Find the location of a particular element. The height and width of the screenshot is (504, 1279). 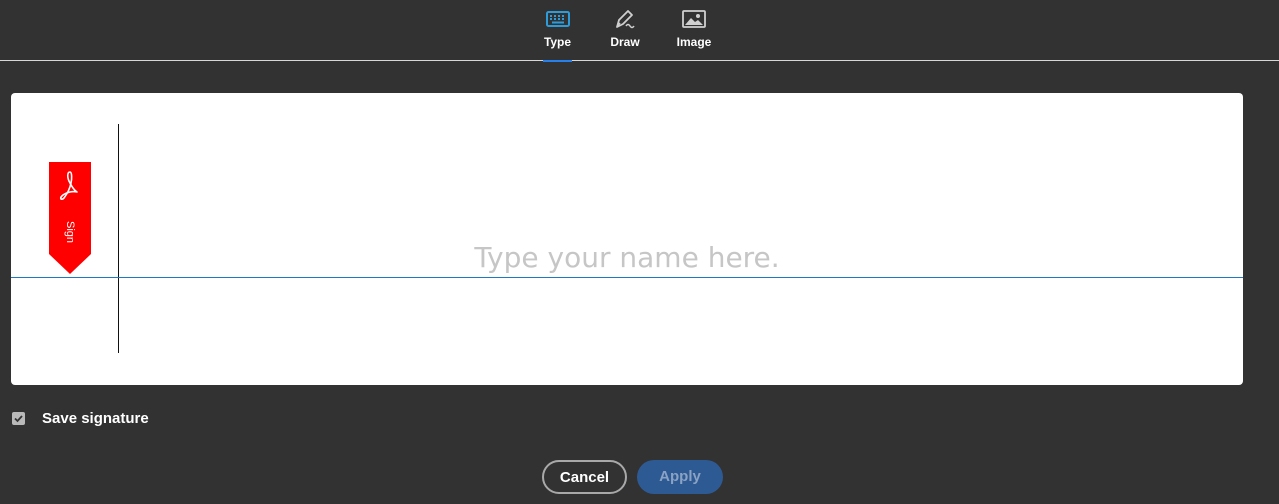

tab-type-label: Type is located at coordinates (557, 42).